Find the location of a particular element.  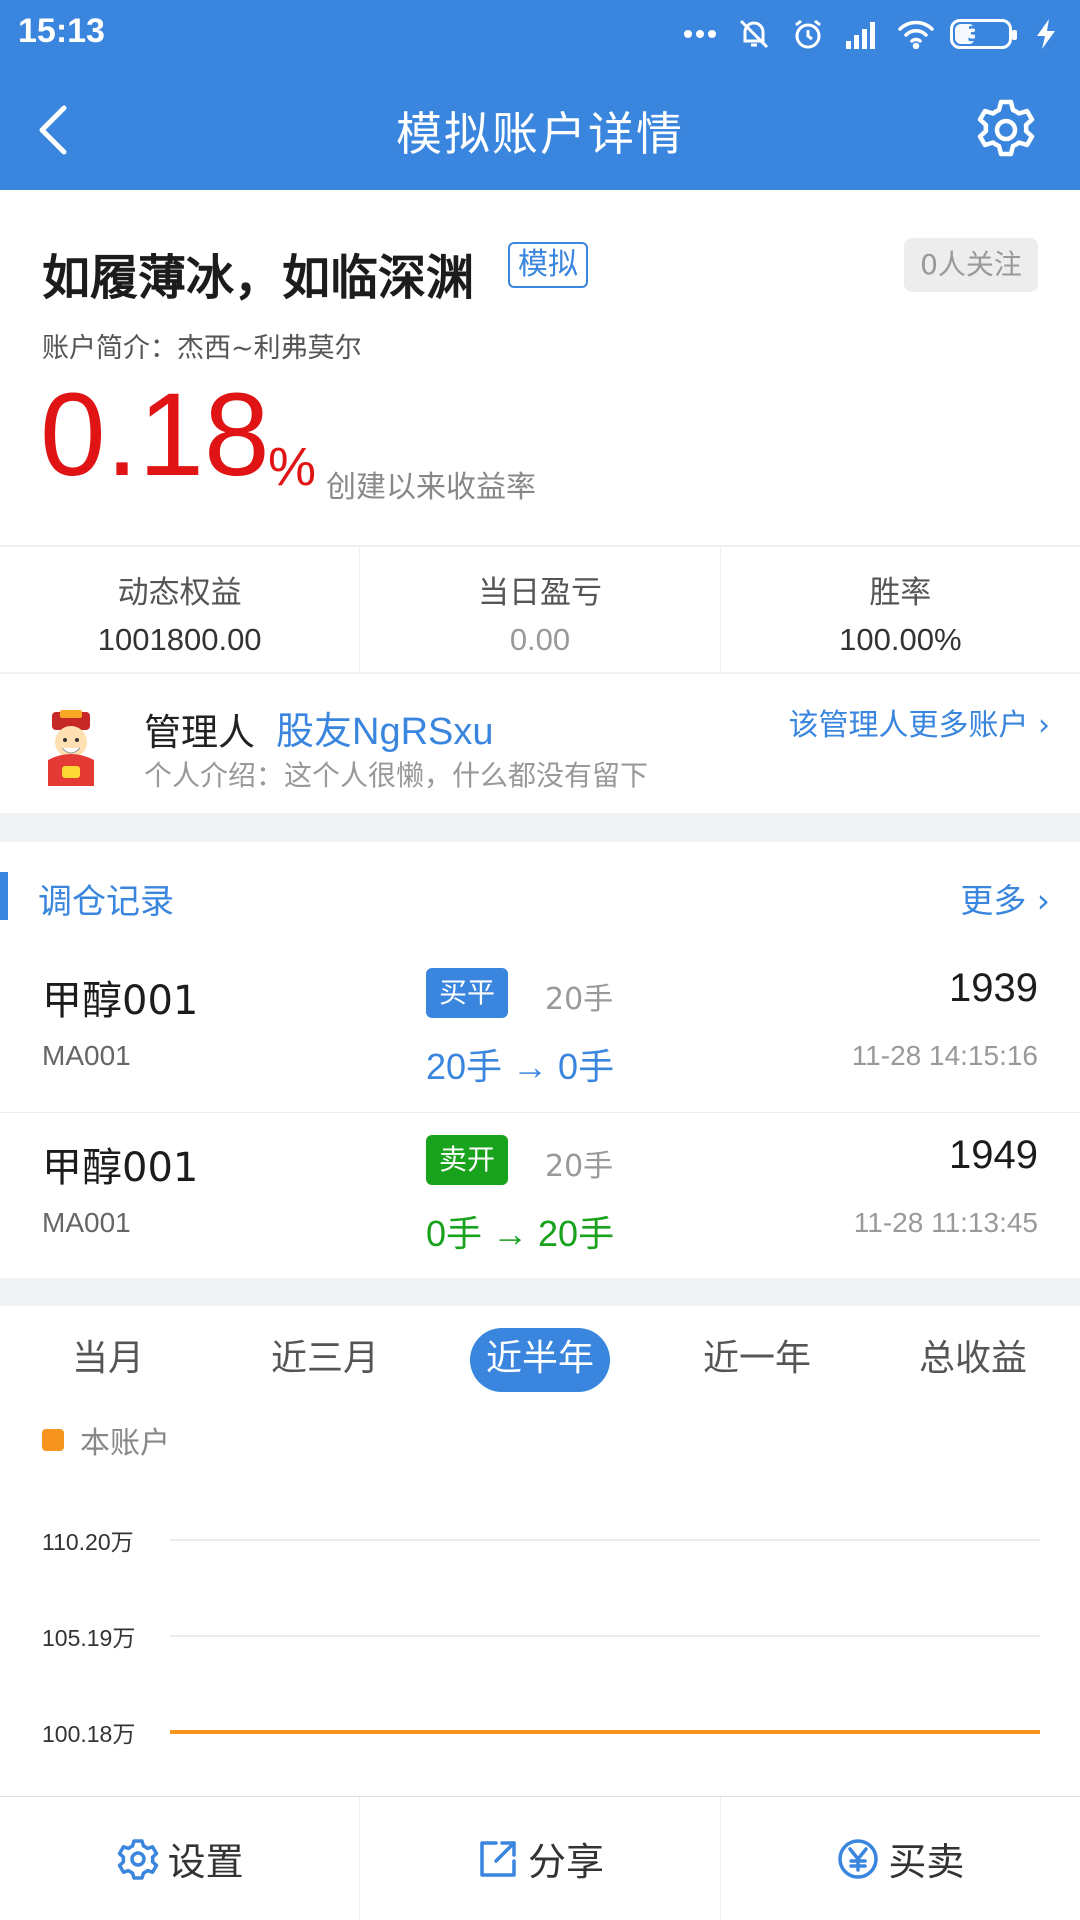

section-accent-bar is located at coordinates (4, 896).